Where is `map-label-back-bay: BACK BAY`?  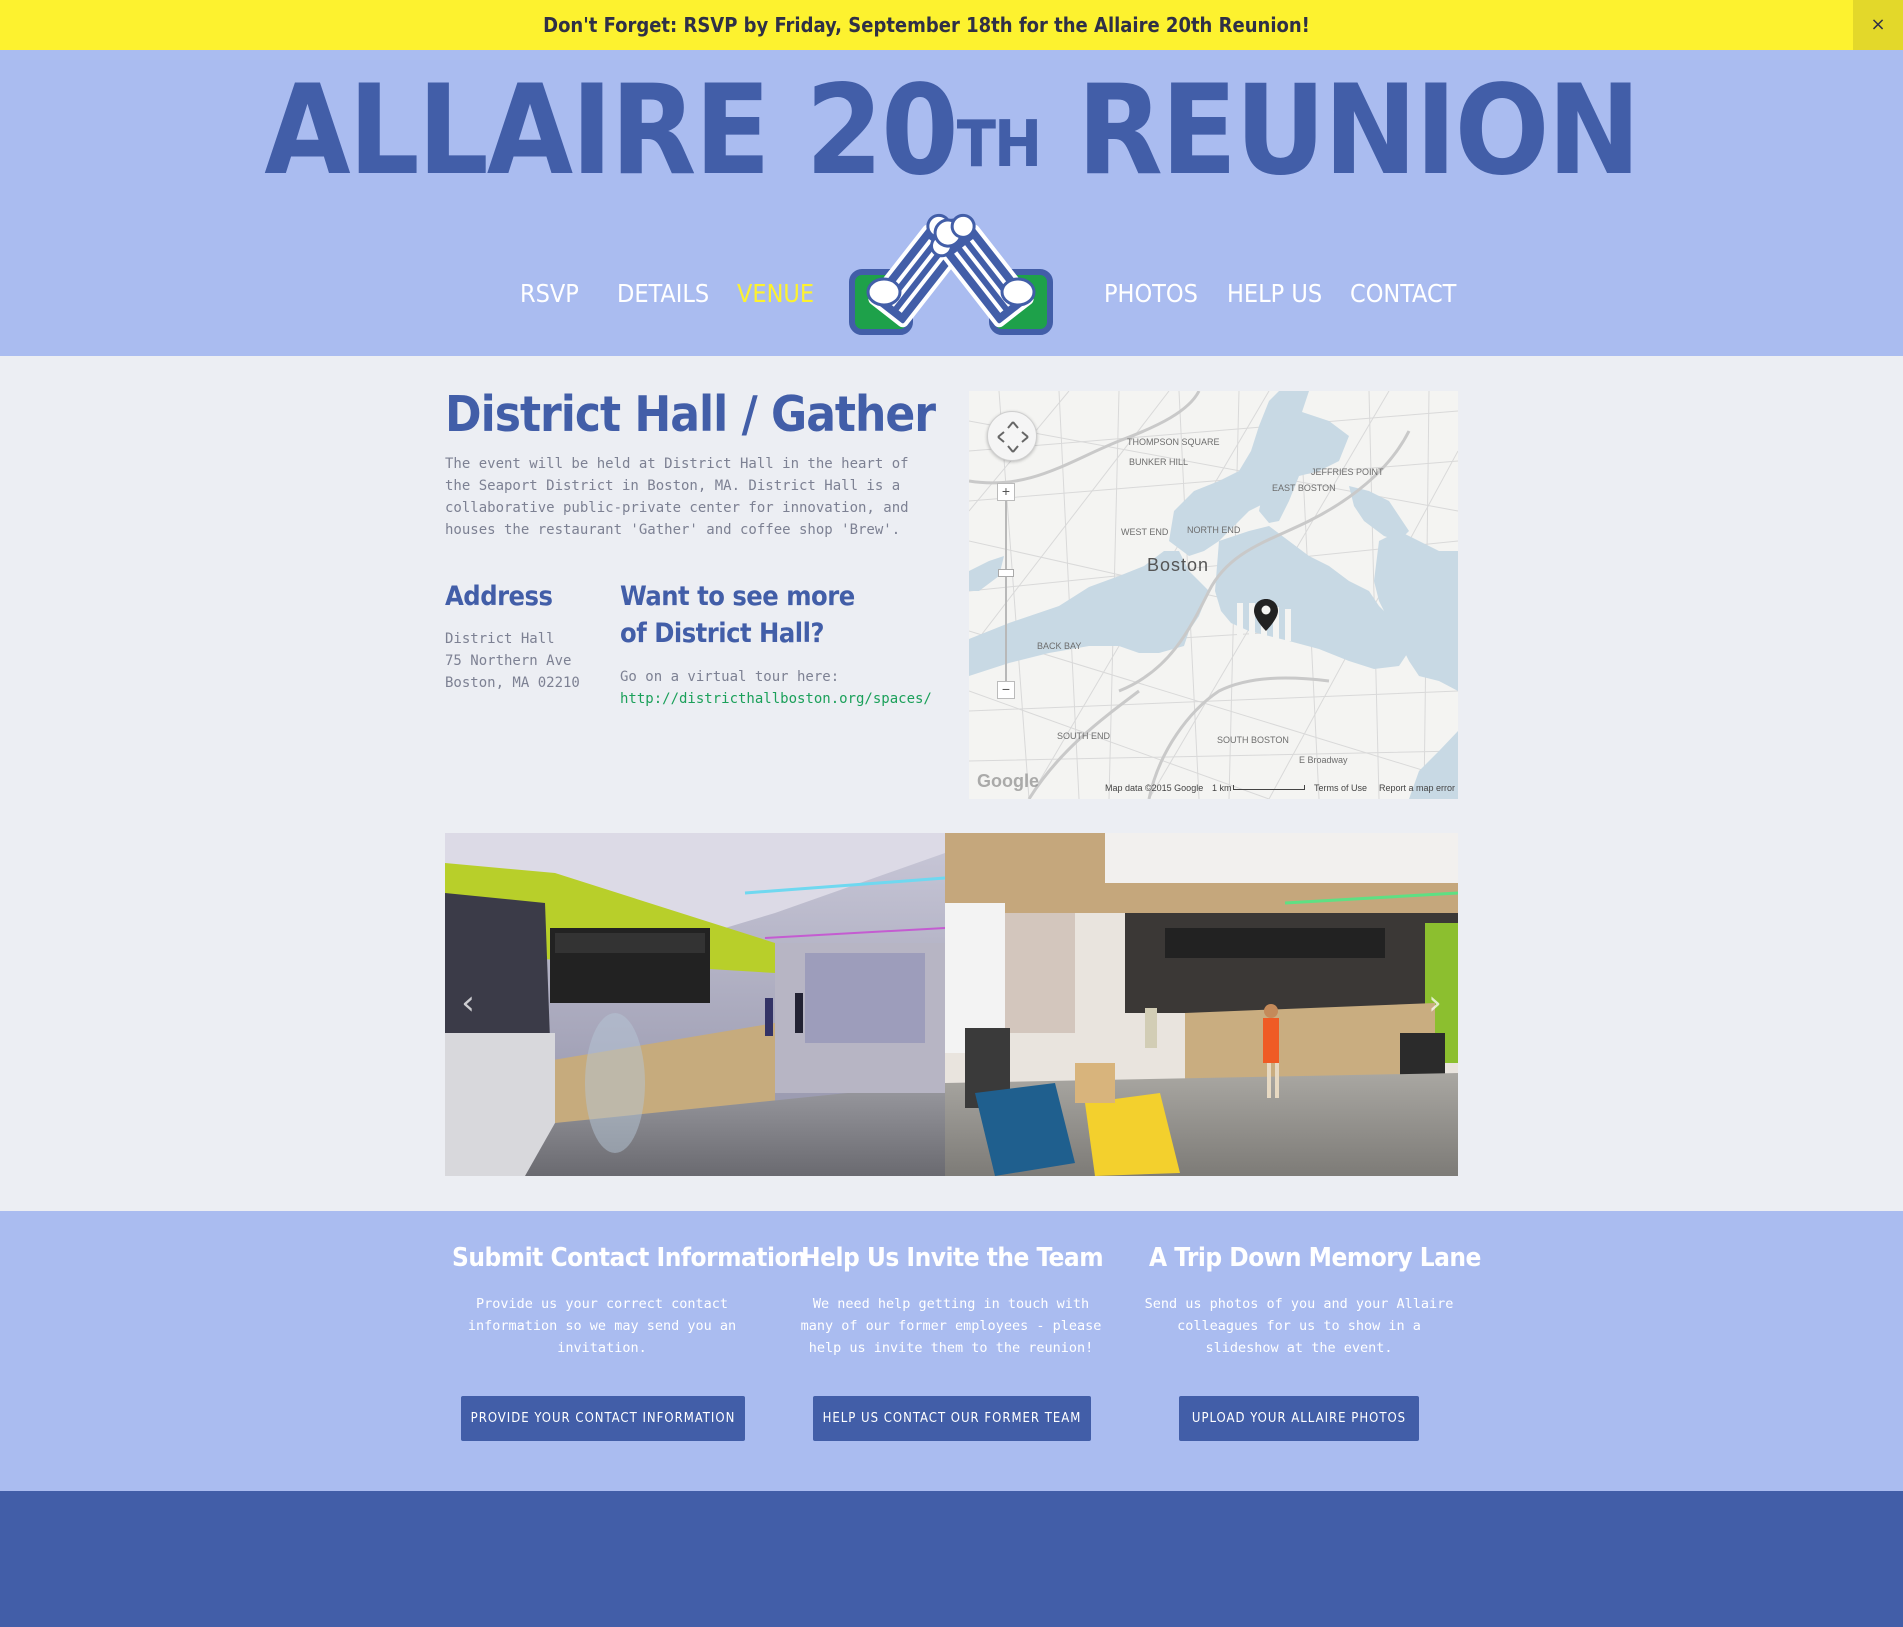
map-label-back-bay: BACK BAY is located at coordinates (1059, 646).